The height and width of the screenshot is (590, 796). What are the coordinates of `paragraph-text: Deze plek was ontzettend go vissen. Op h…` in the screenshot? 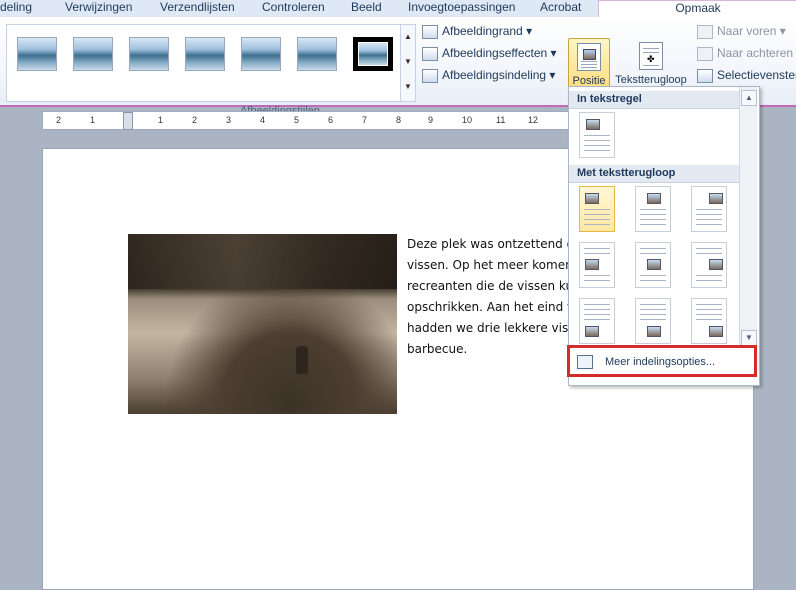 It's located at (492, 297).